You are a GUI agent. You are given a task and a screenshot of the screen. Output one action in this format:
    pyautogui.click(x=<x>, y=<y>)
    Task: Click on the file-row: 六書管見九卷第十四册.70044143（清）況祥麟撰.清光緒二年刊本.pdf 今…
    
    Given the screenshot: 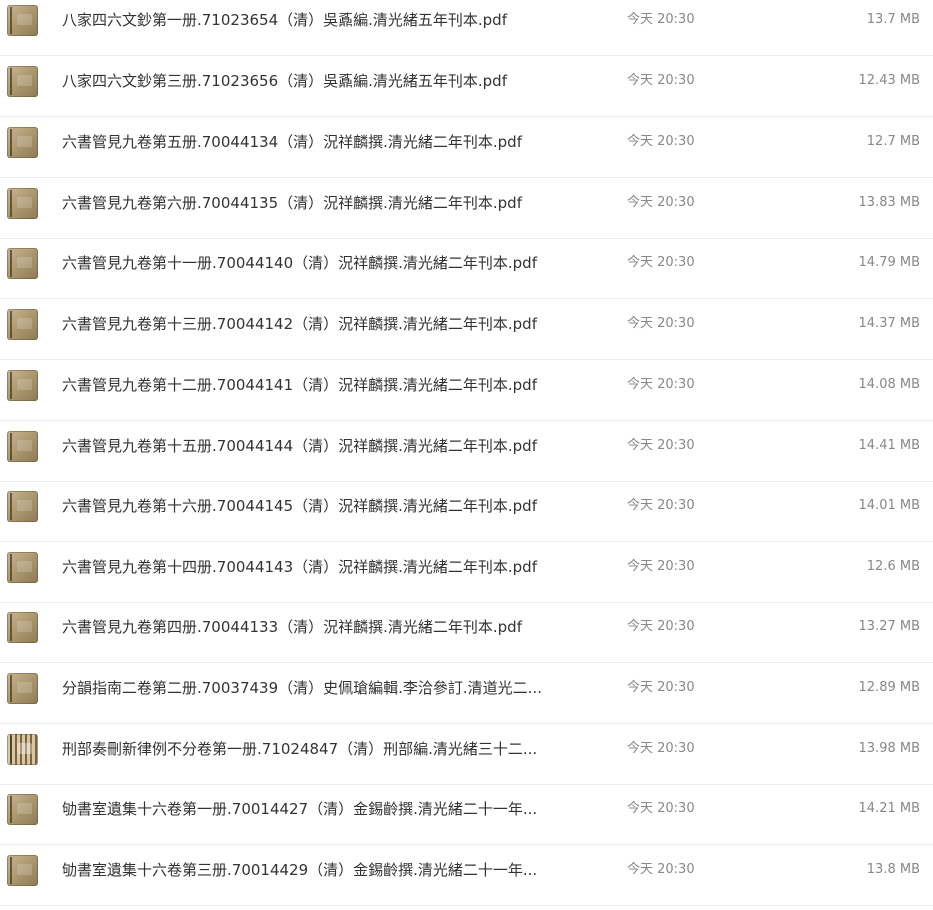 What is the action you would take?
    pyautogui.click(x=466, y=572)
    